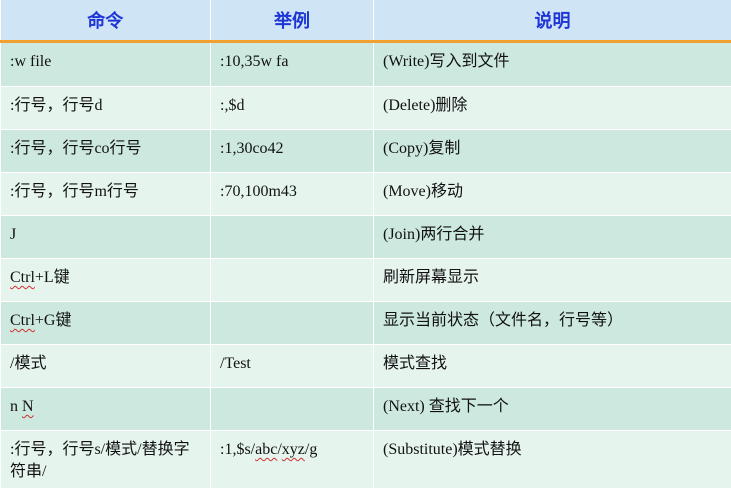 The height and width of the screenshot is (489, 731). What do you see at coordinates (52, 277) in the screenshot?
I see `command-text: +L键` at bounding box center [52, 277].